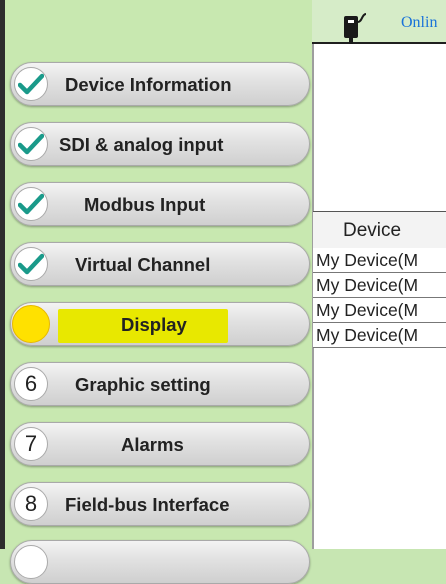  I want to click on step-label: Virtual Channel, so click(143, 264).